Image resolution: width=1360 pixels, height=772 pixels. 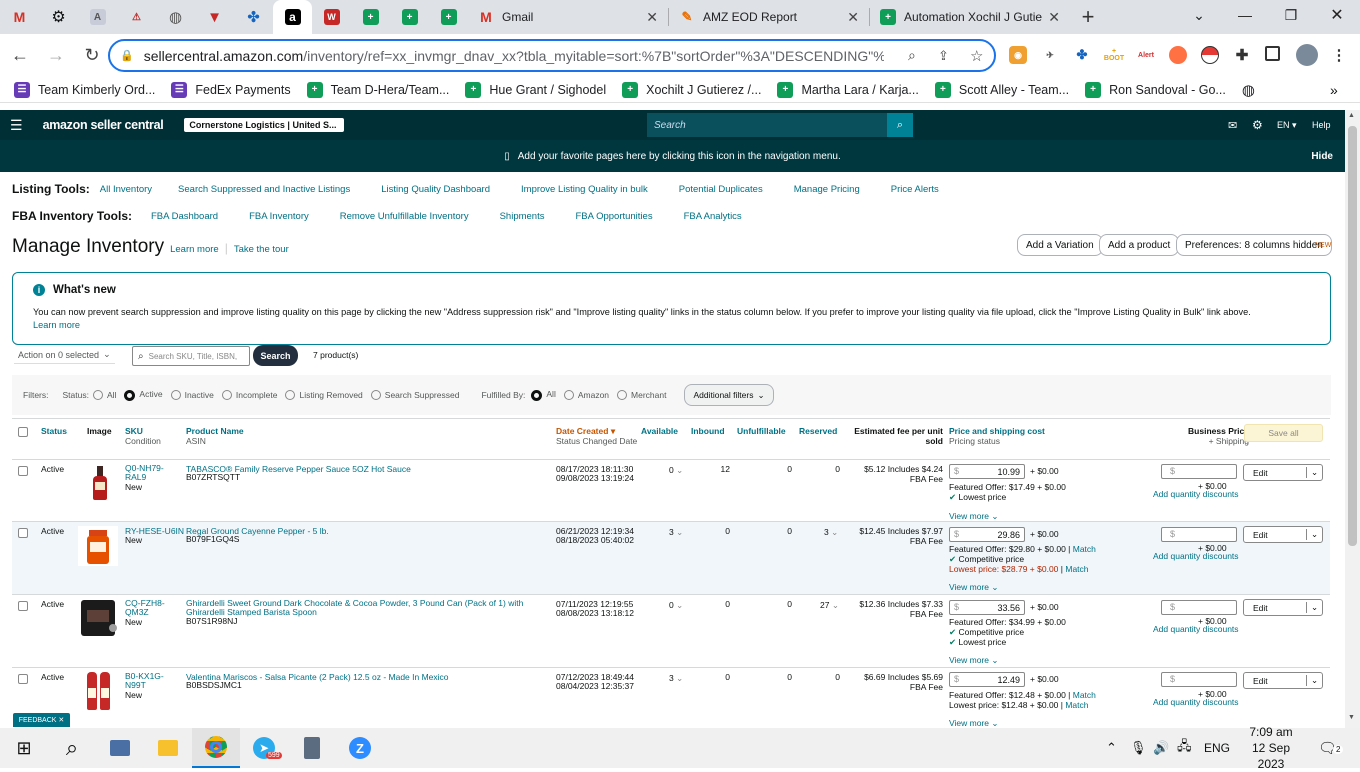 What do you see at coordinates (1018, 55) in the screenshot?
I see `ext-monkey-icon: ◉` at bounding box center [1018, 55].